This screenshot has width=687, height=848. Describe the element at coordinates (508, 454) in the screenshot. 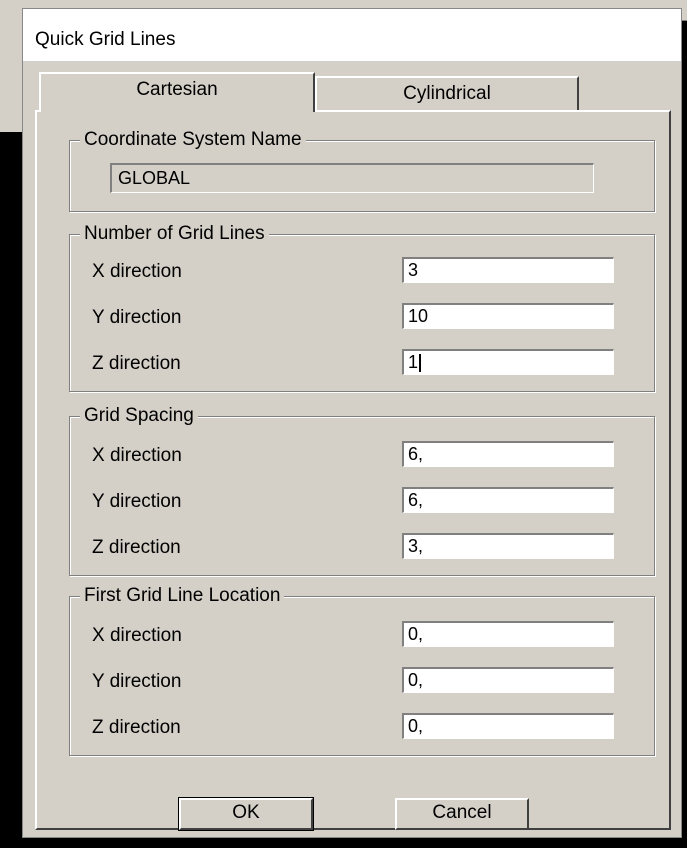

I see `spacing-x-input: 6,` at that location.